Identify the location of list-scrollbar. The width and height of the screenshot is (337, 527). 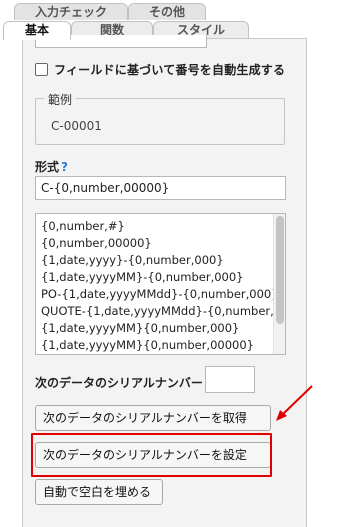
(279, 284).